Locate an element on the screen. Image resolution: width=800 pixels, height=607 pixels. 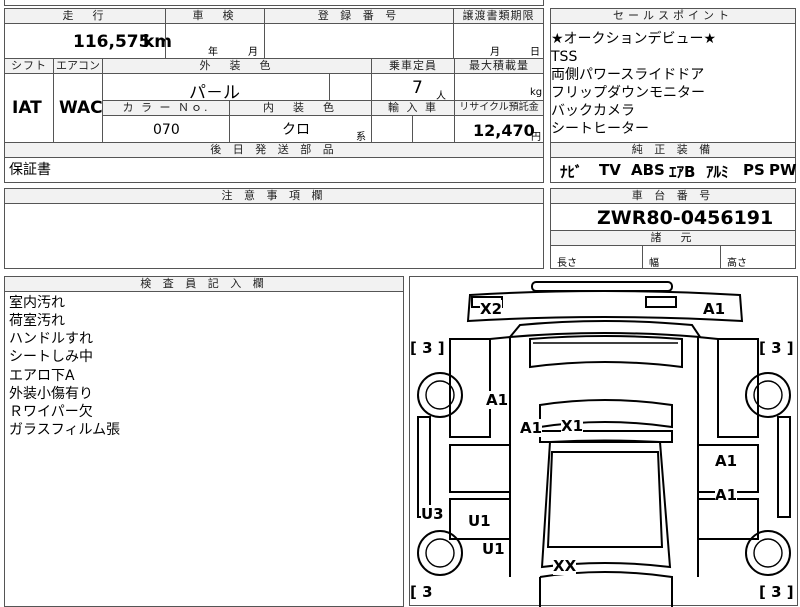
exterior-color-extra is located at coordinates (350, 87).